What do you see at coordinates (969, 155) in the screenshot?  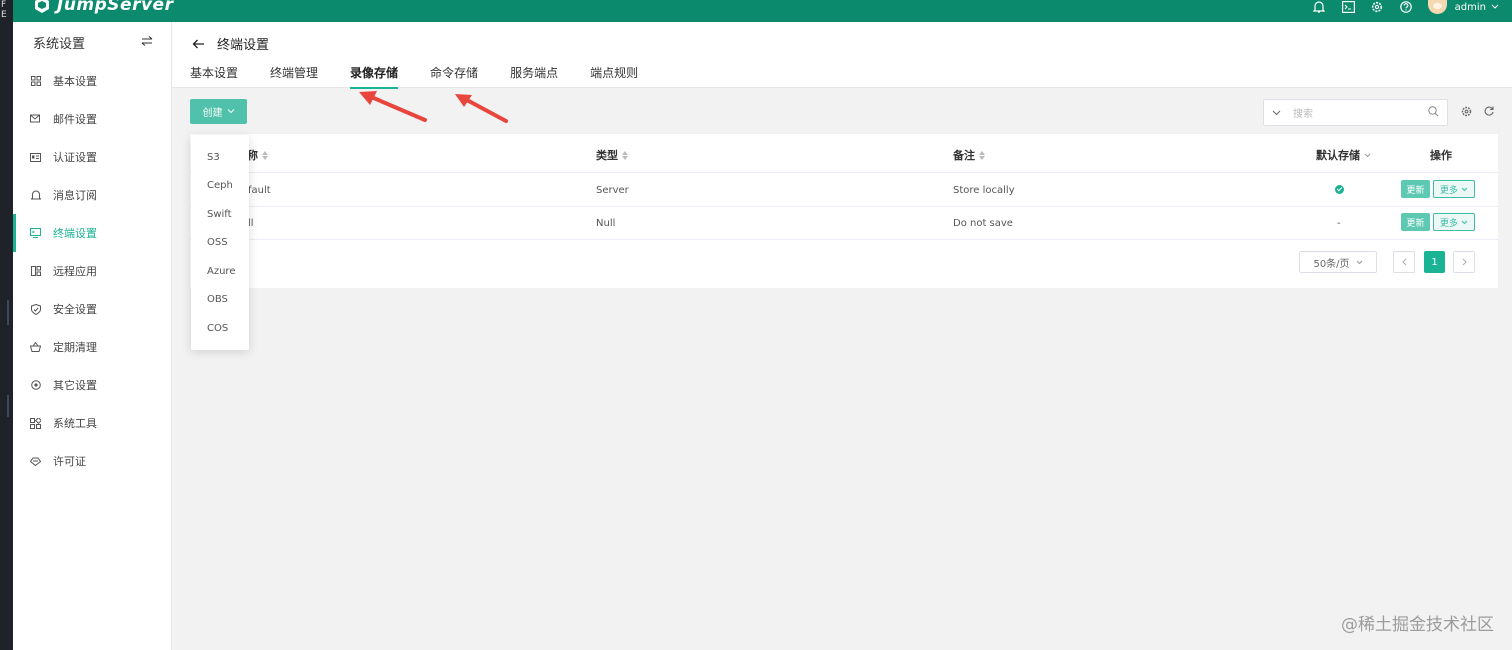 I see `column-comment: 备注` at bounding box center [969, 155].